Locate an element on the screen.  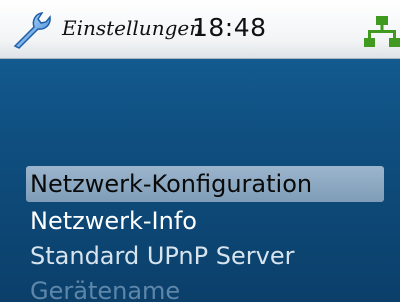
menu-item-netzwerk-konfiguration: Netzwerk-Konfiguration is located at coordinates (205, 184).